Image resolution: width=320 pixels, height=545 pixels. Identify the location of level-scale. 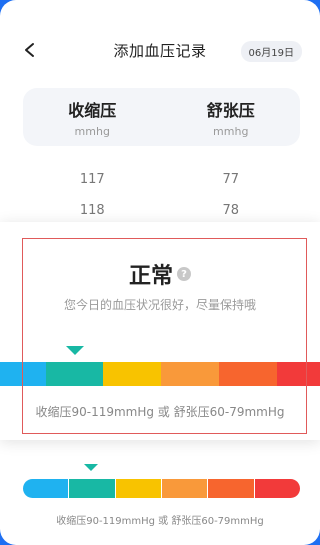
(160, 374).